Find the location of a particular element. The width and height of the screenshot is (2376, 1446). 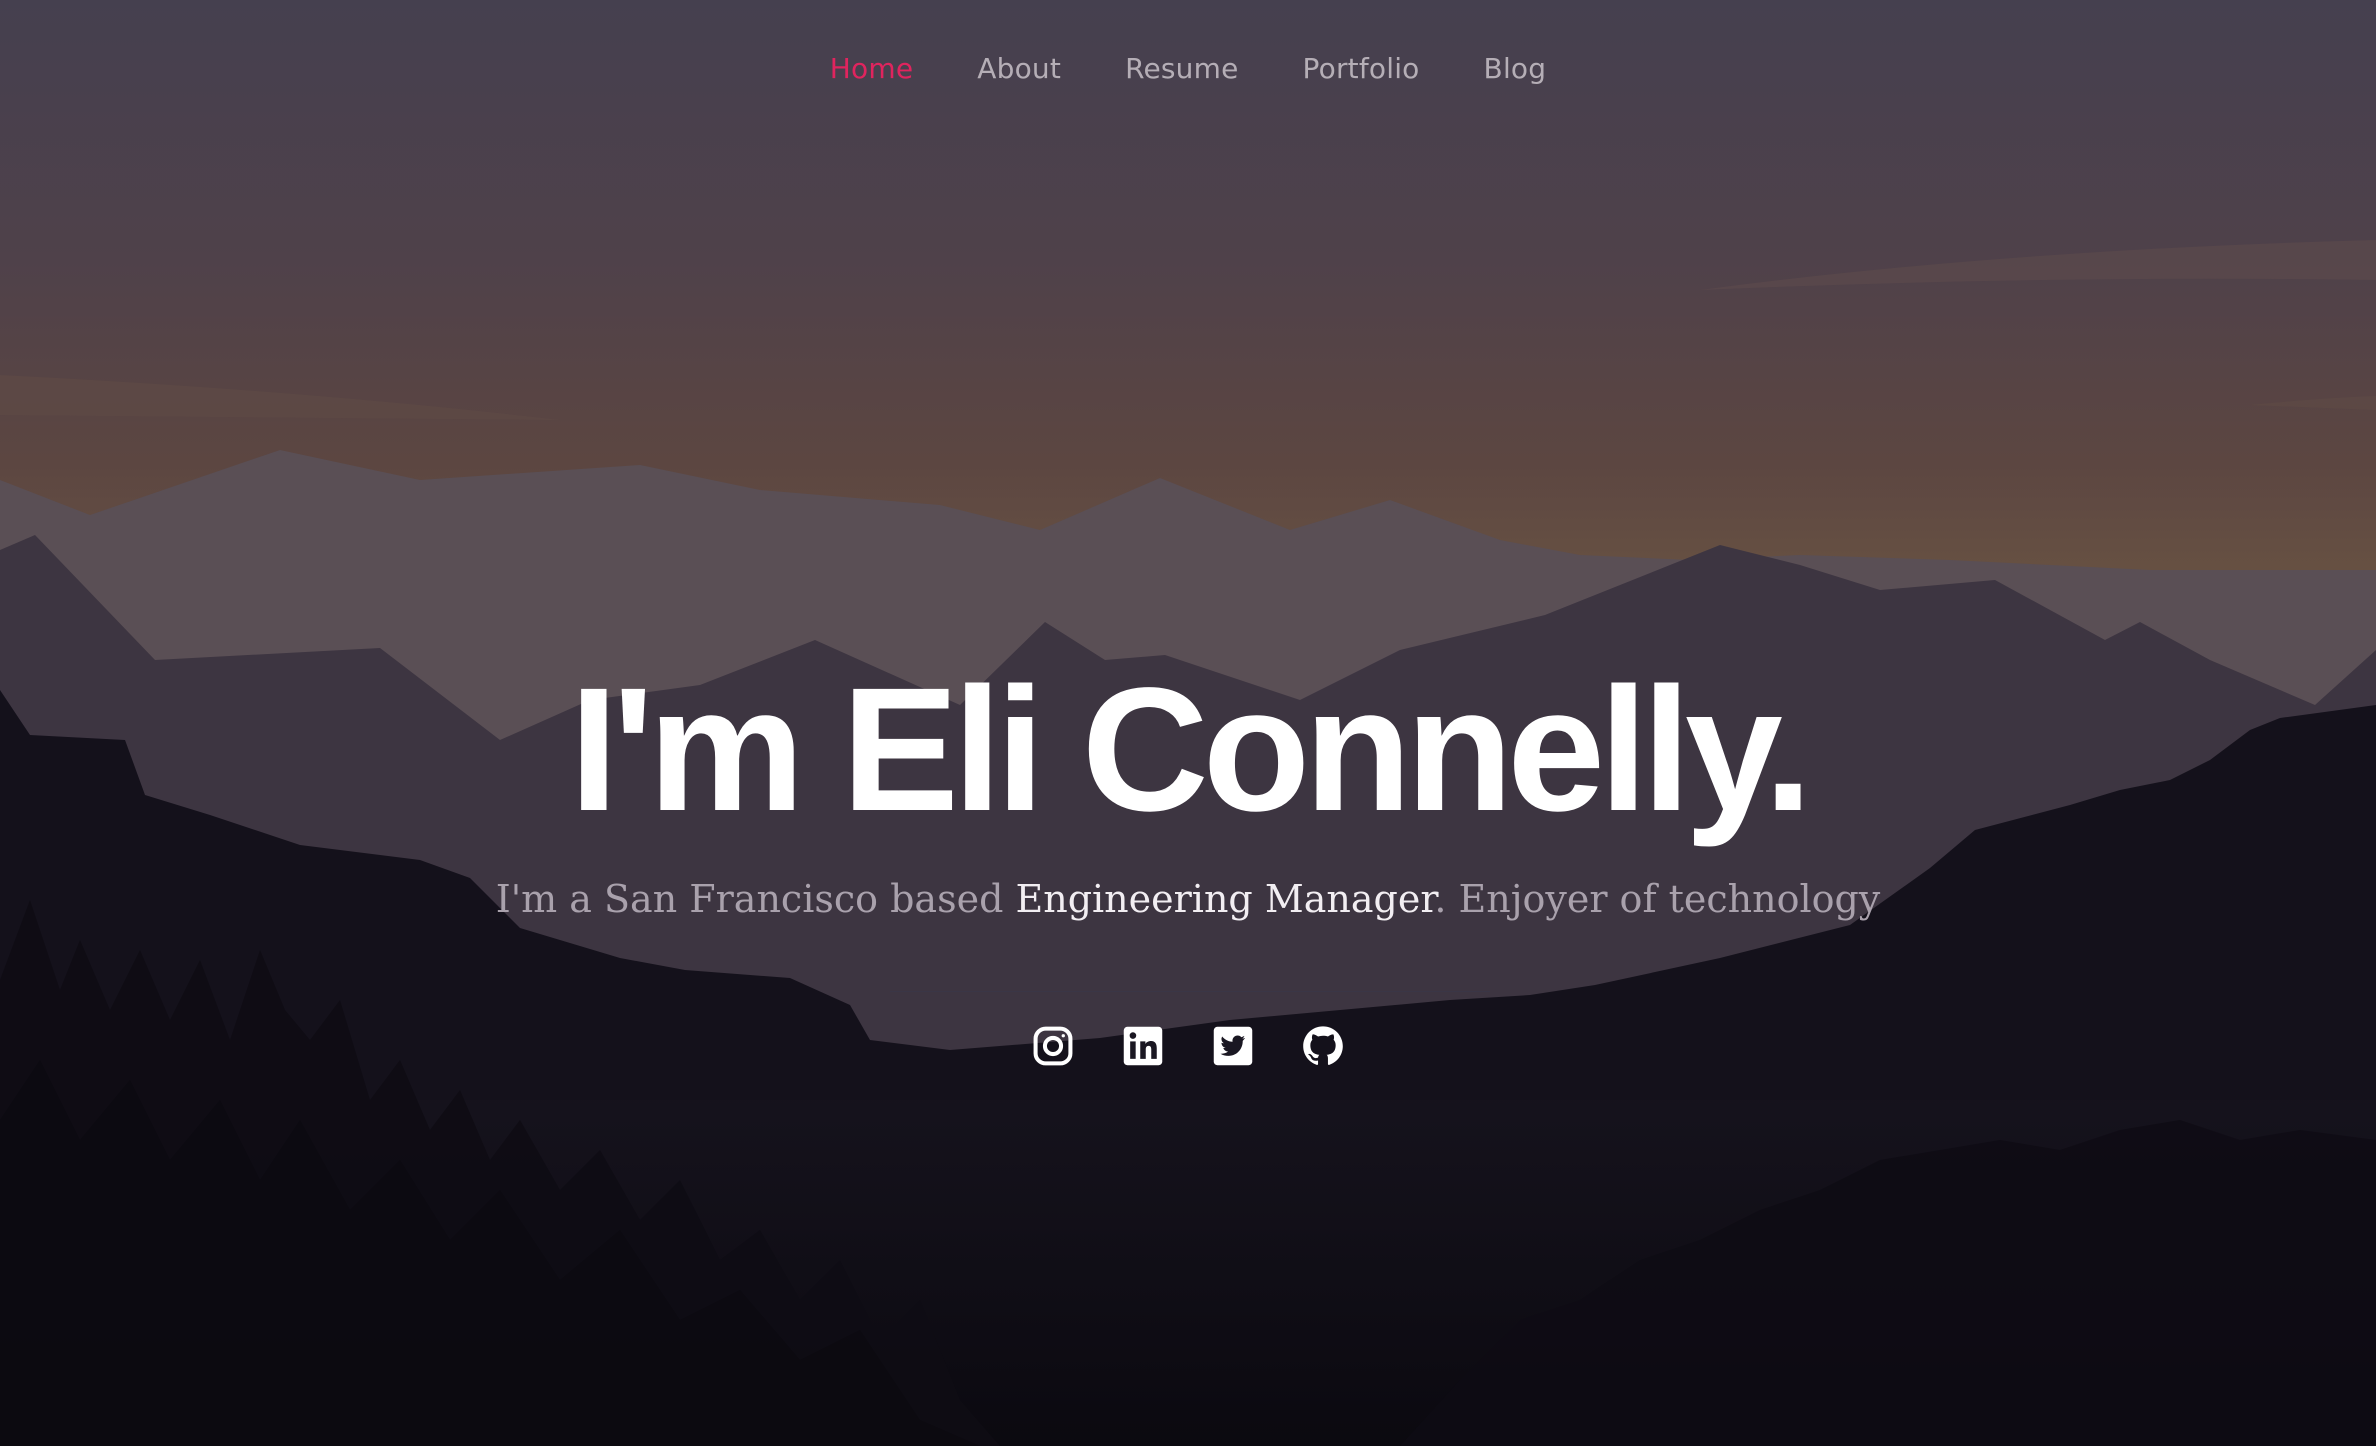

main-nav: Home About Resume Portfolio Blog is located at coordinates (1188, 68).